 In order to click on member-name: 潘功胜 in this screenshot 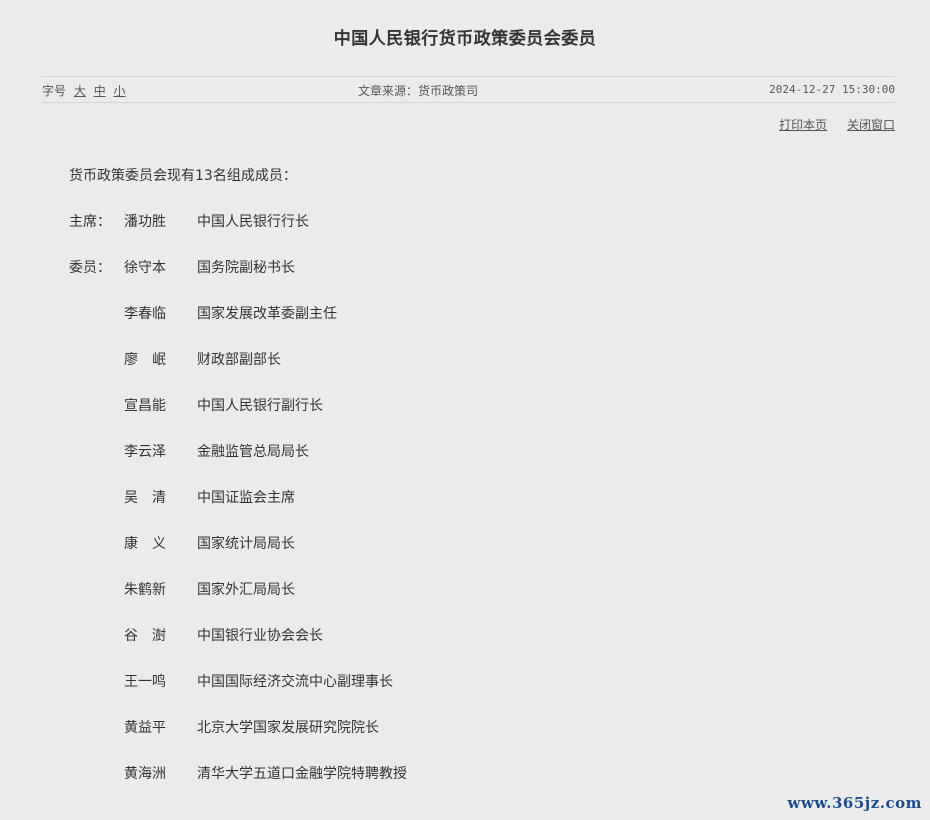, I will do `click(145, 222)`.